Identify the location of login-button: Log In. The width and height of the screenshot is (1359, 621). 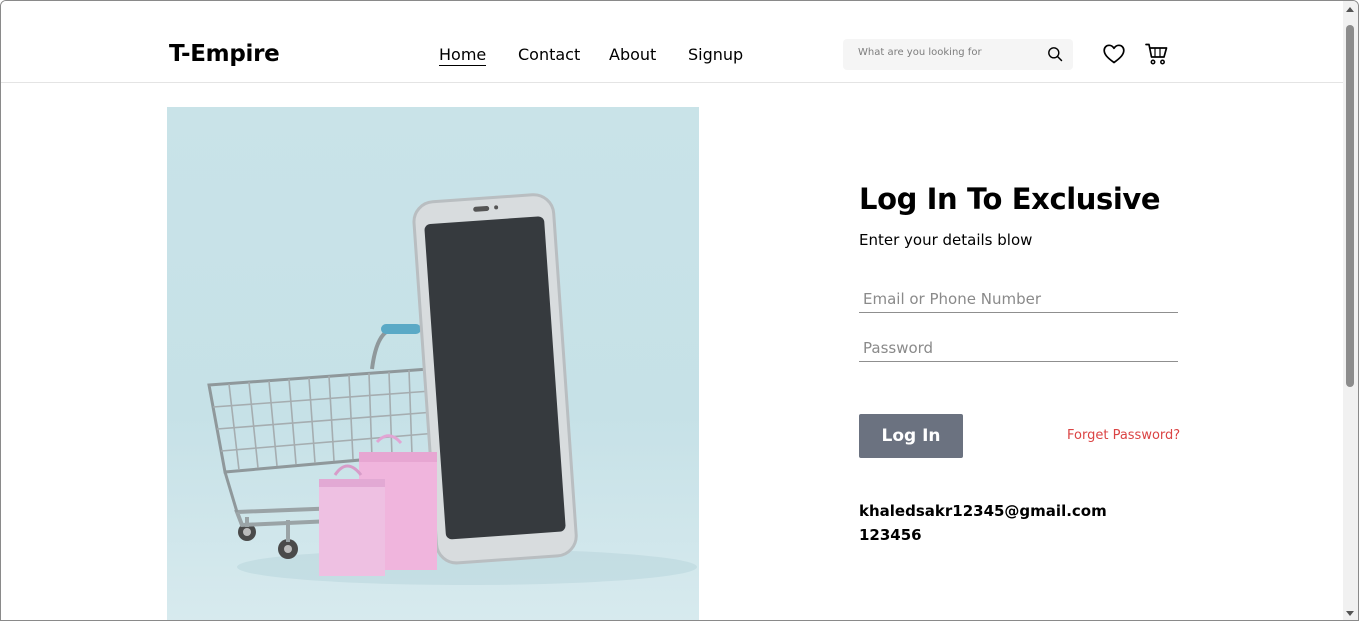
(911, 436).